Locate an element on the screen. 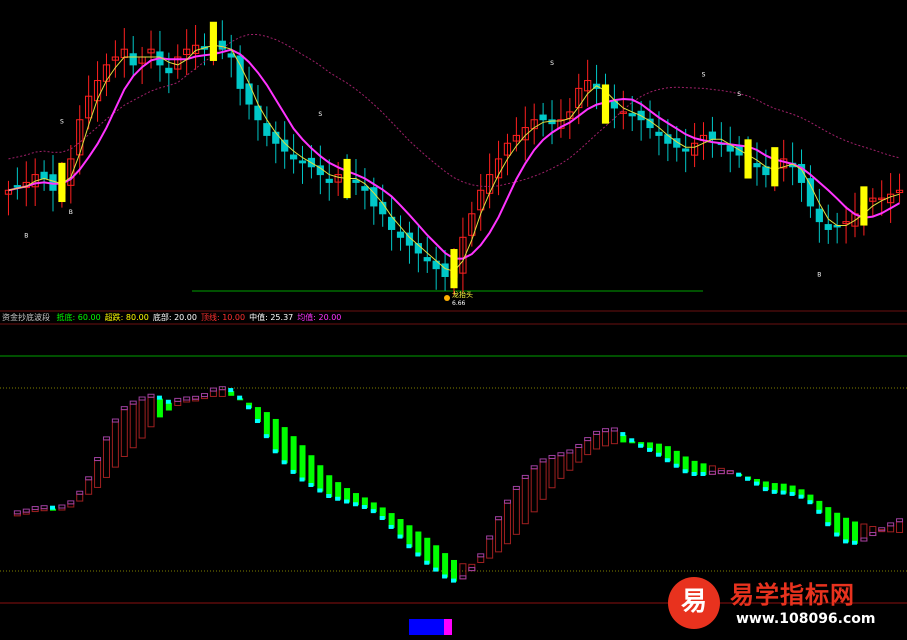 The image size is (907, 640). legend-item: 底部: 20.00 is located at coordinates (174, 317).